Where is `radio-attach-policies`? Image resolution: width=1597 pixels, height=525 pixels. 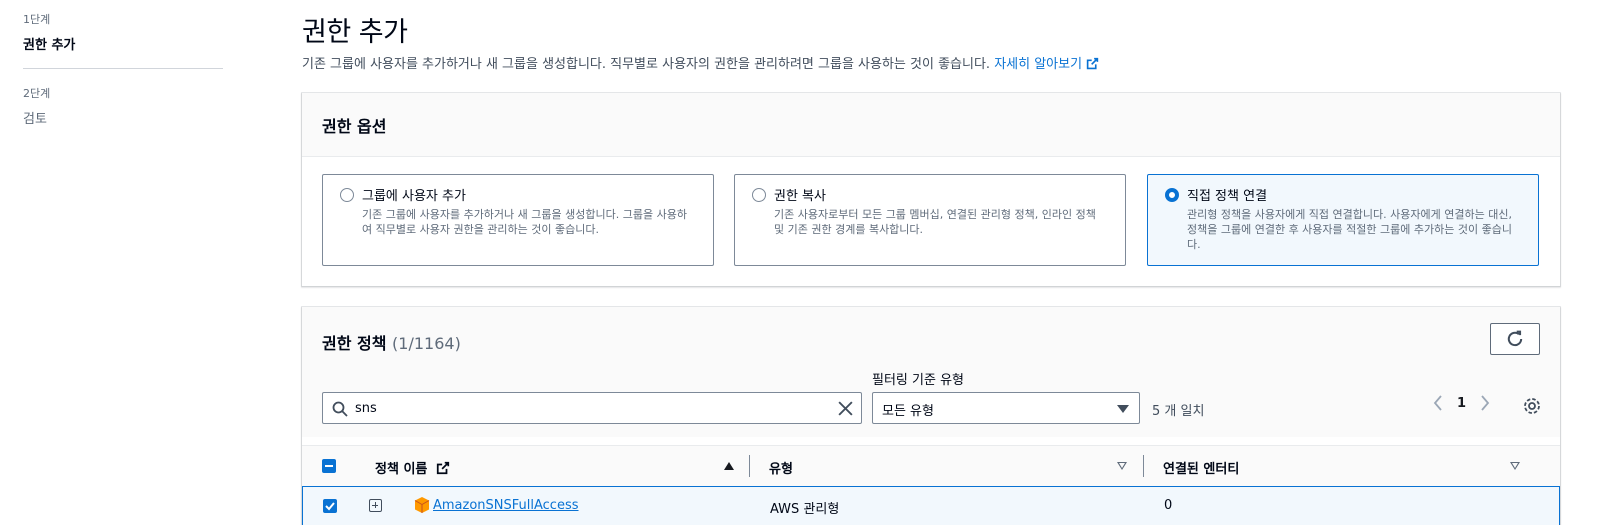 radio-attach-policies is located at coordinates (1172, 195).